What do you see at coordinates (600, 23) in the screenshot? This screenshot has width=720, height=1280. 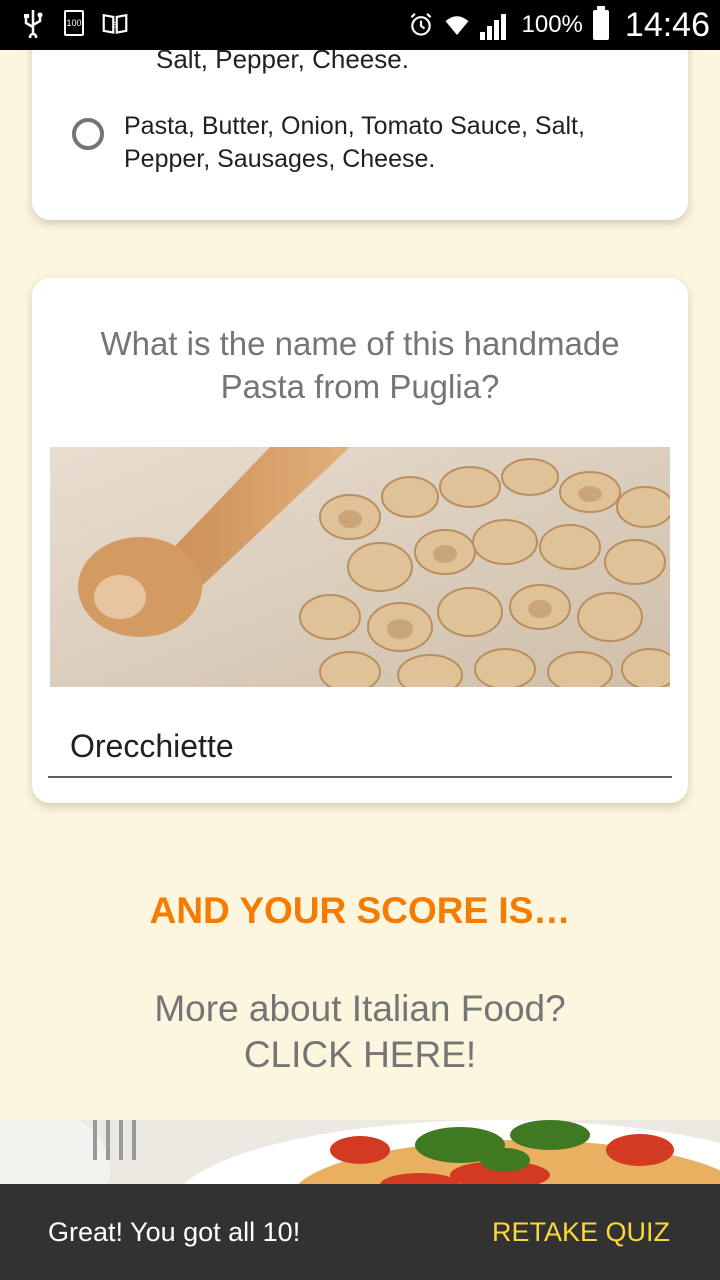 I see `battery-icon` at bounding box center [600, 23].